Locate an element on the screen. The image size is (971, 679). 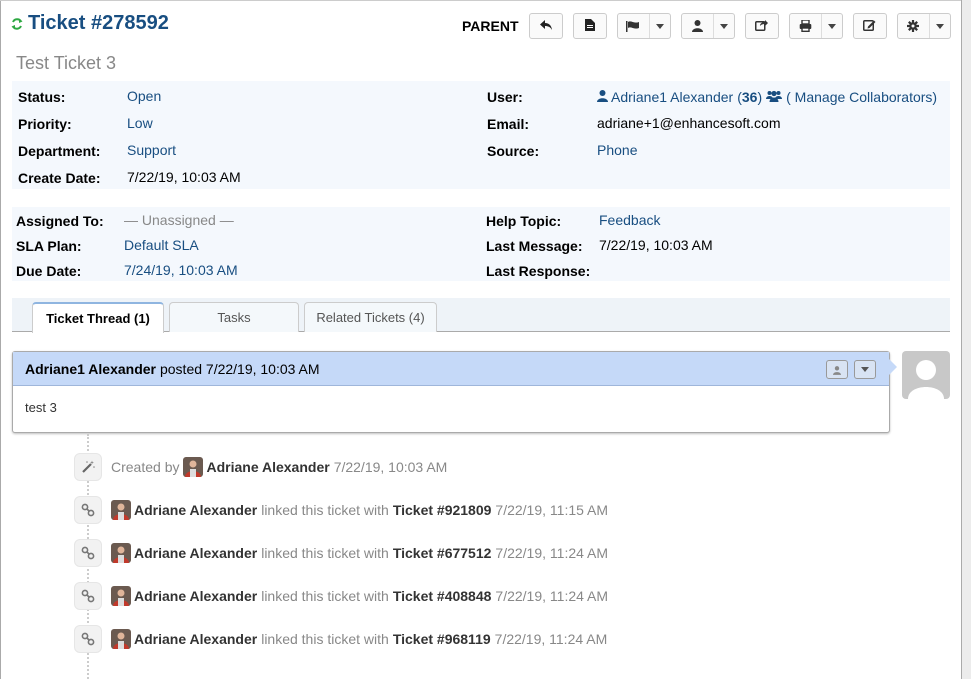
create-date-label: Create Date: is located at coordinates (59, 178).